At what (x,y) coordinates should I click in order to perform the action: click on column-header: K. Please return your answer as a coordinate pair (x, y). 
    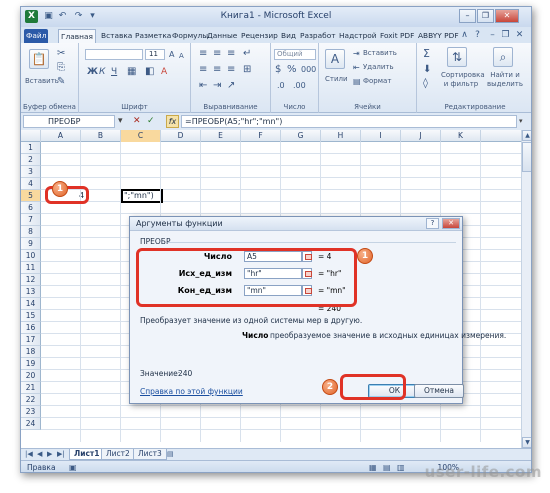
    Looking at the image, I should click on (461, 136).